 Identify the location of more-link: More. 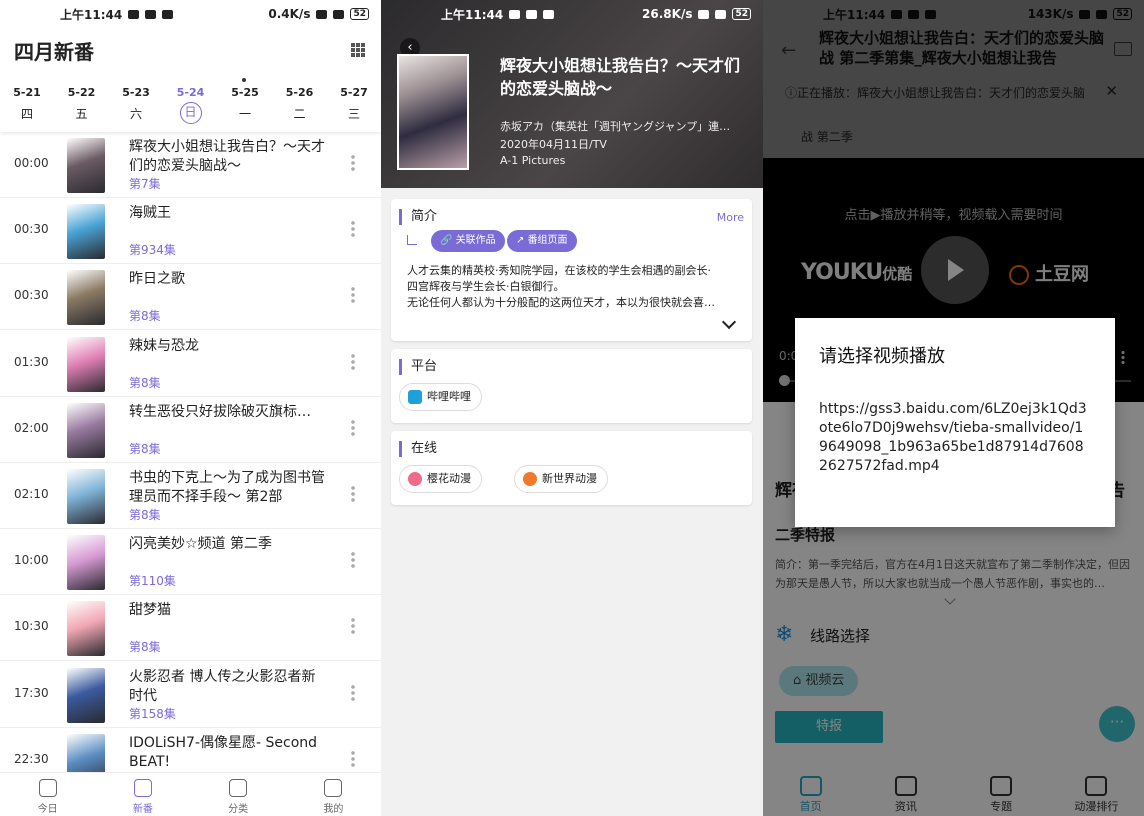
(730, 217).